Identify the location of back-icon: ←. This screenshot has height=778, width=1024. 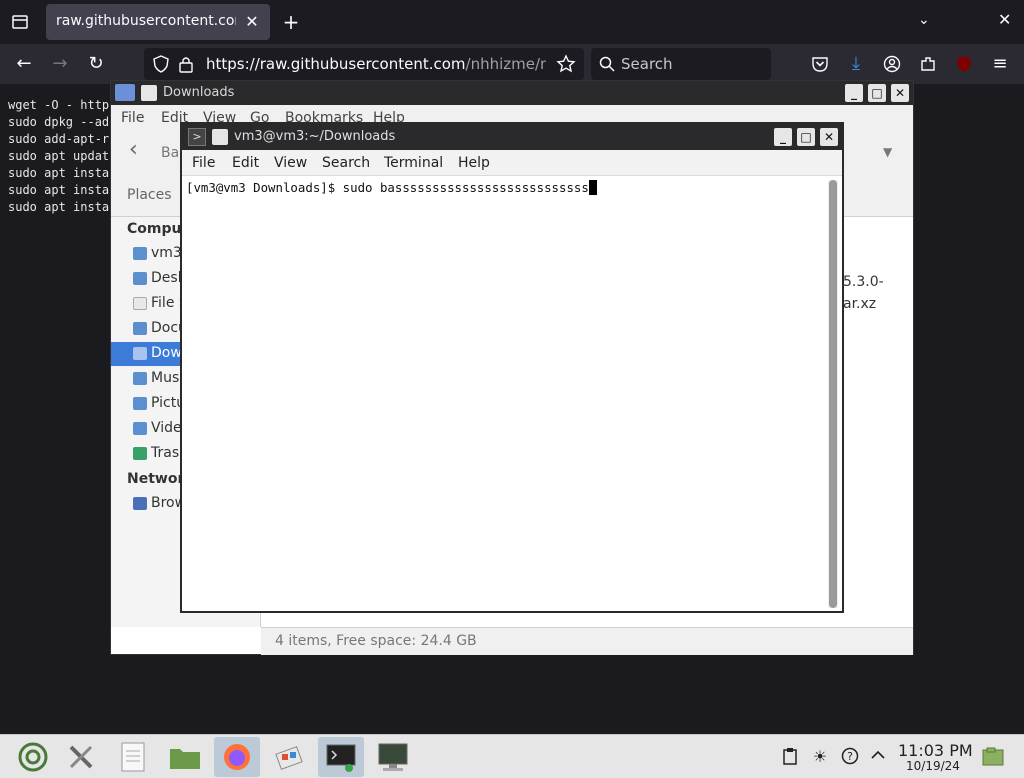
(24, 64).